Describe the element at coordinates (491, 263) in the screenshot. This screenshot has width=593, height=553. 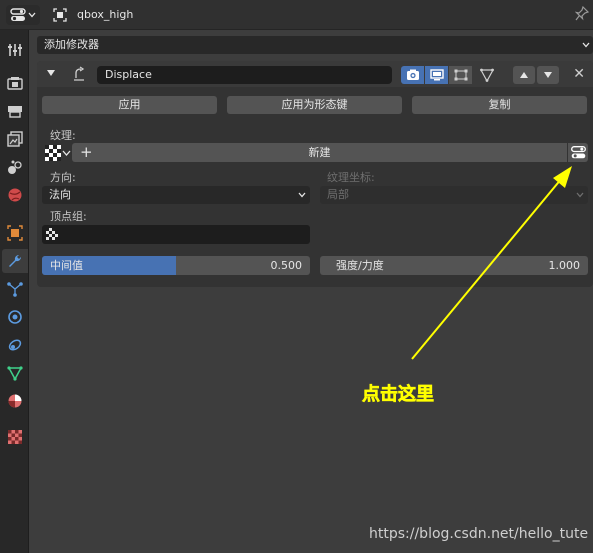
I see `annotation-arrow` at that location.